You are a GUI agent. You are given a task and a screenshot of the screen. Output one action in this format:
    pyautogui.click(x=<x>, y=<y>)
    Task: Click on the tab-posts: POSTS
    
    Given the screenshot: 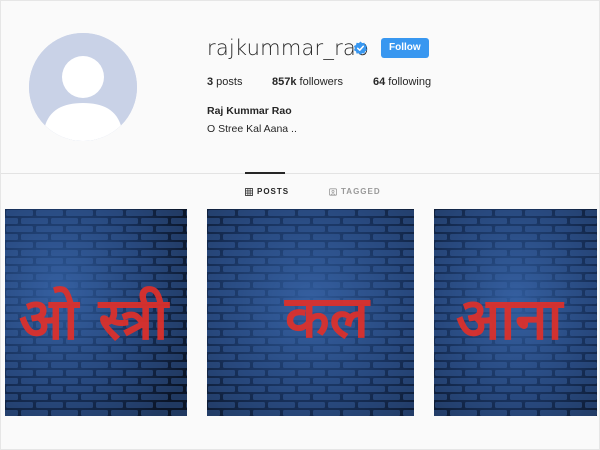 What is the action you would take?
    pyautogui.click(x=267, y=191)
    